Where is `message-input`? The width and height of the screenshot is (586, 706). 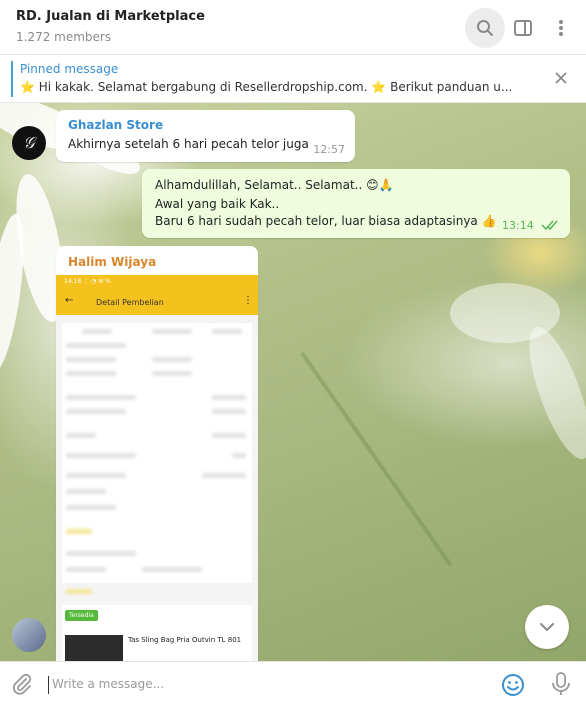 message-input is located at coordinates (262, 684).